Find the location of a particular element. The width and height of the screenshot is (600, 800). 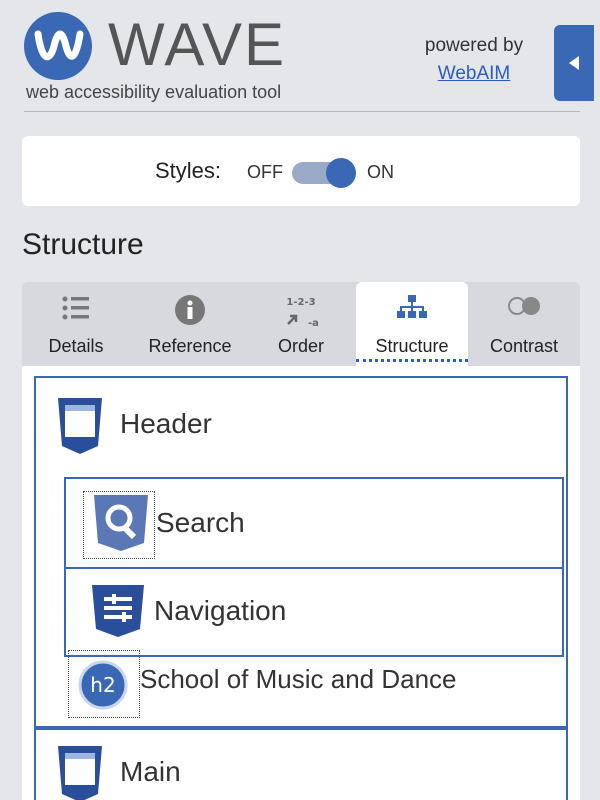

contrast-icon is located at coordinates (524, 306).